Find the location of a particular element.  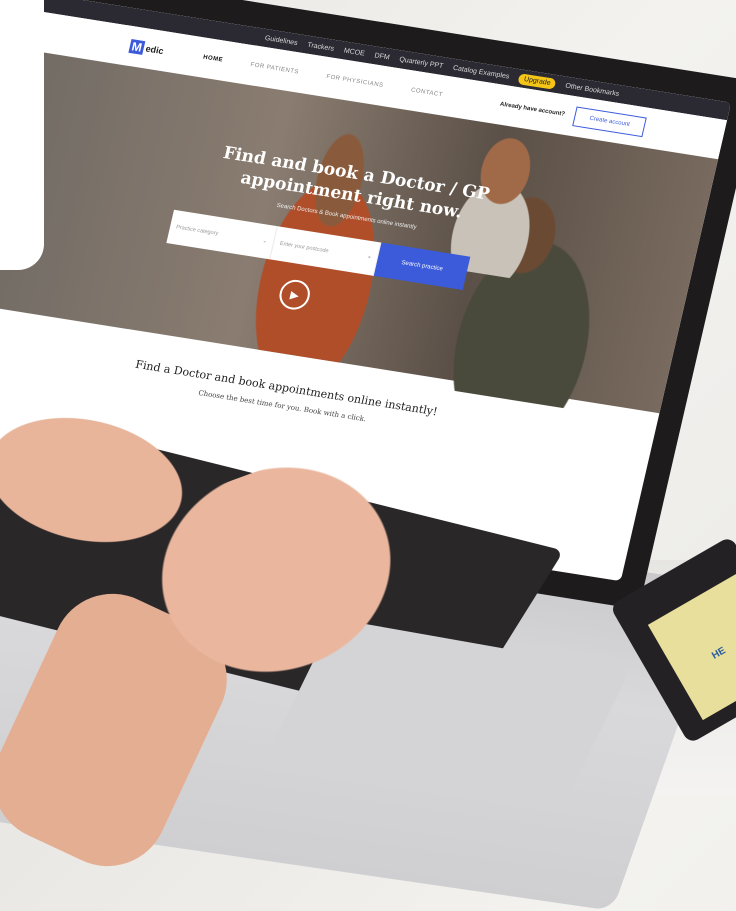

chevron-down-icon: ⌄ is located at coordinates (264, 241).